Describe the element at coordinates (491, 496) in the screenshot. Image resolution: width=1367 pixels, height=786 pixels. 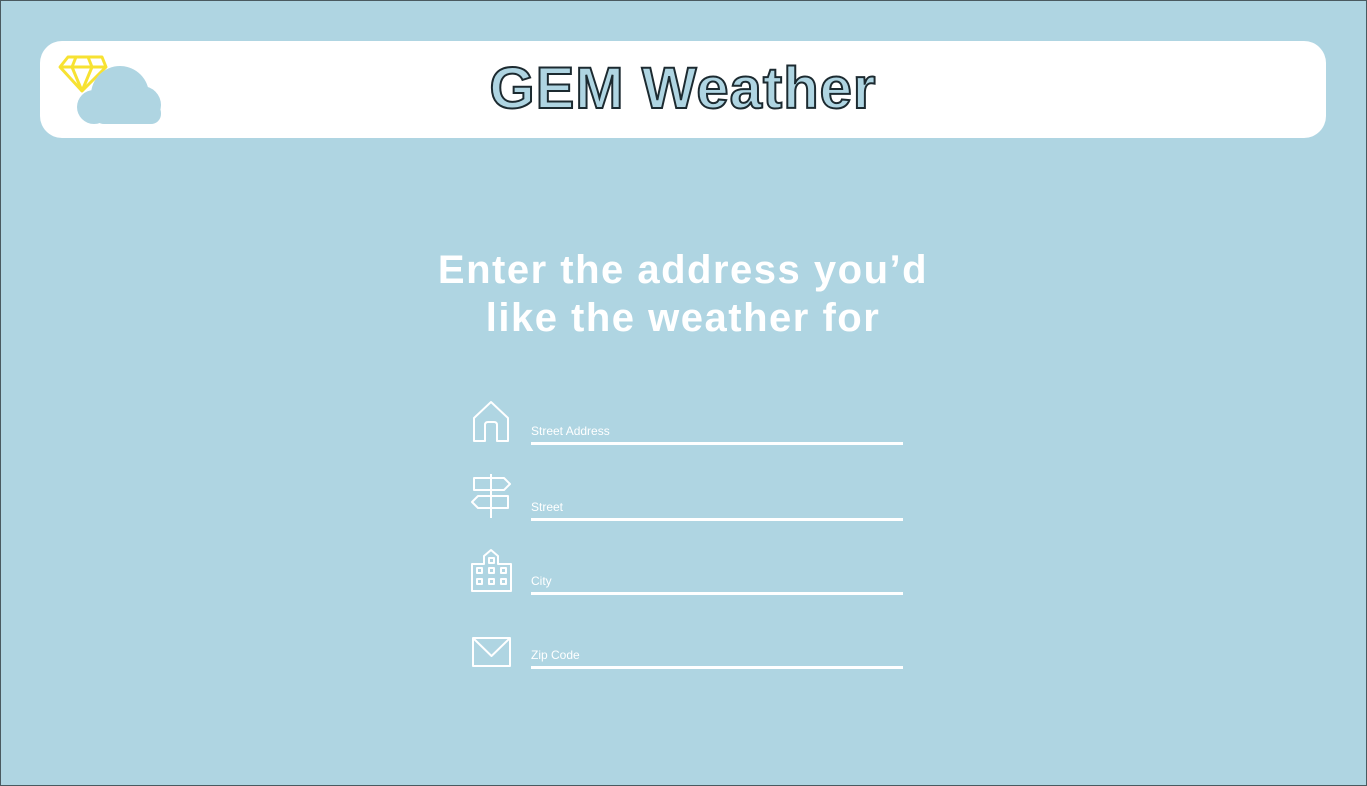
I see `signpost-icon` at that location.